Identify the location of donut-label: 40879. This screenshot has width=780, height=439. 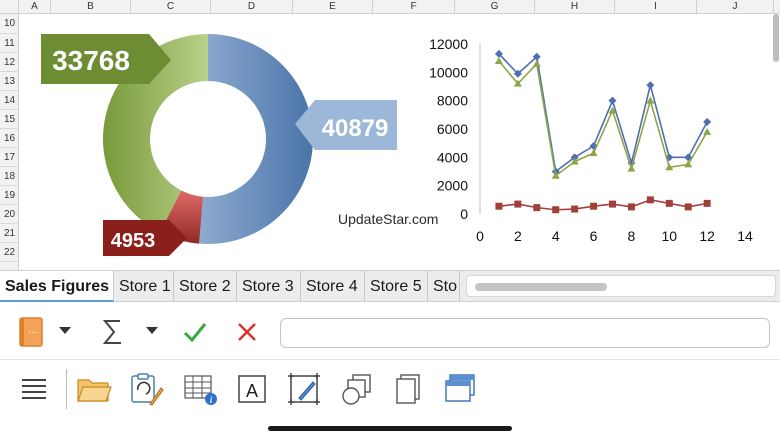
(355, 128).